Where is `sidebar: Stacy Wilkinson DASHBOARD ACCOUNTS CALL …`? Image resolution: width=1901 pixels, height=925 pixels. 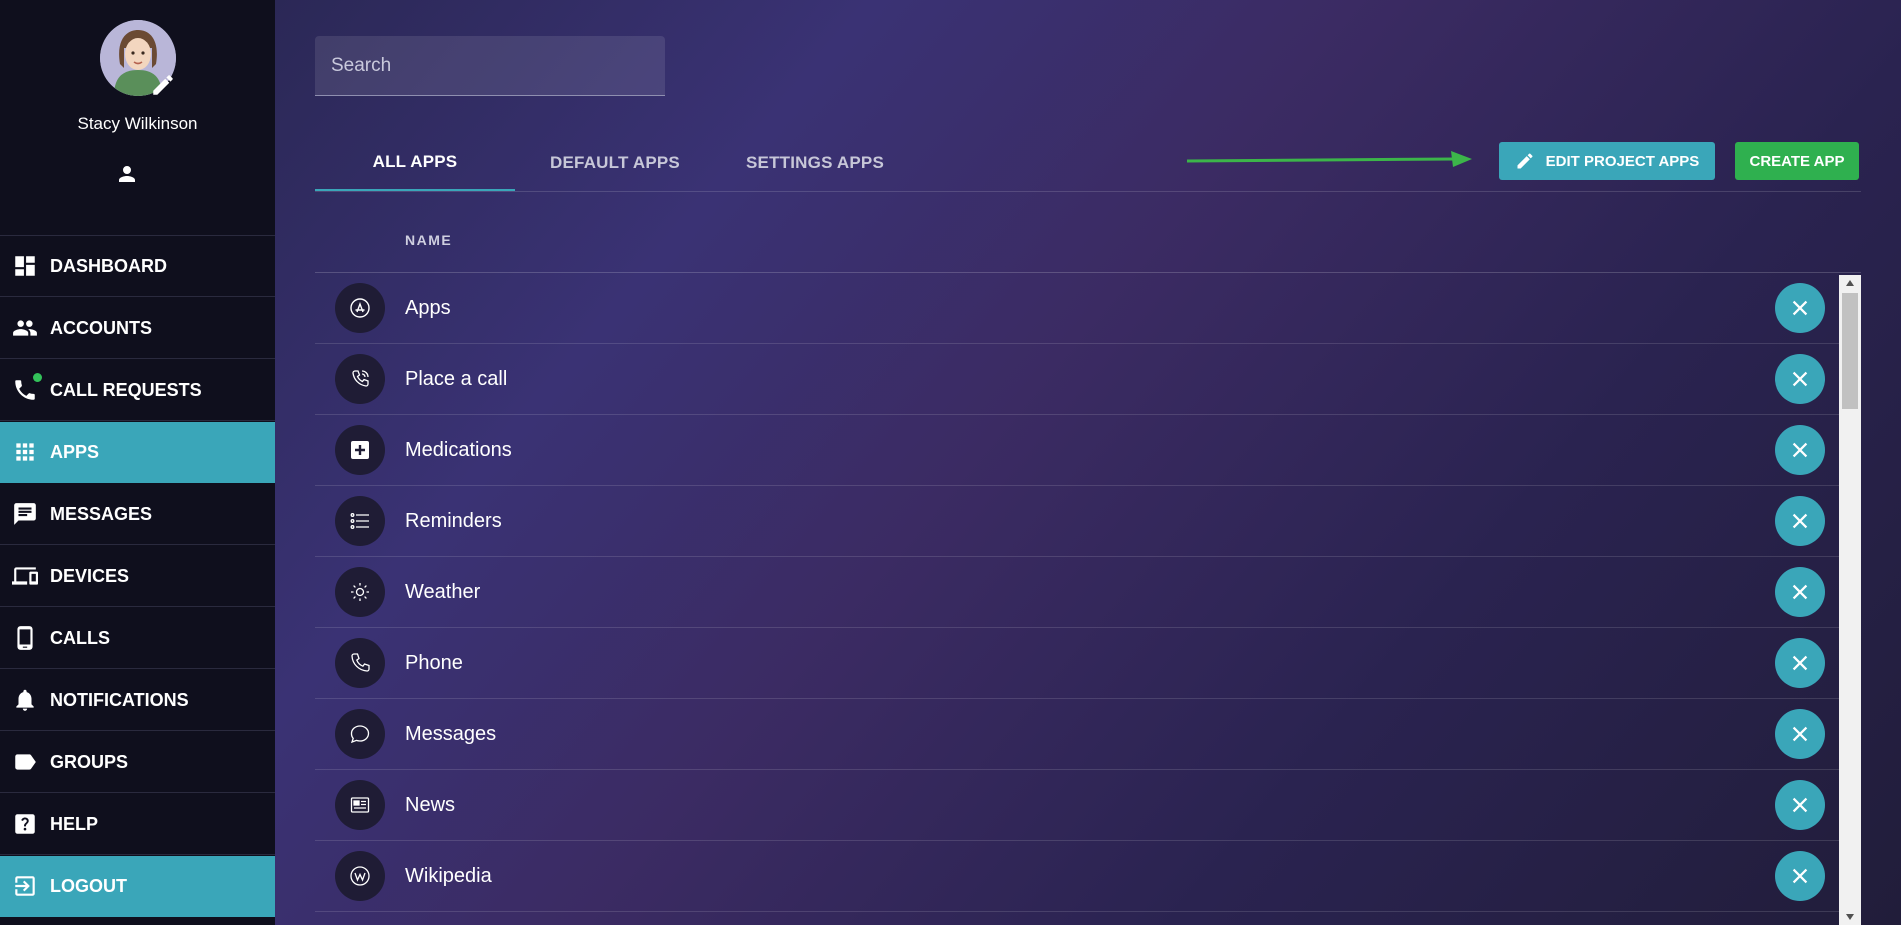
sidebar: Stacy Wilkinson DASHBOARD ACCOUNTS CALL … is located at coordinates (137, 462).